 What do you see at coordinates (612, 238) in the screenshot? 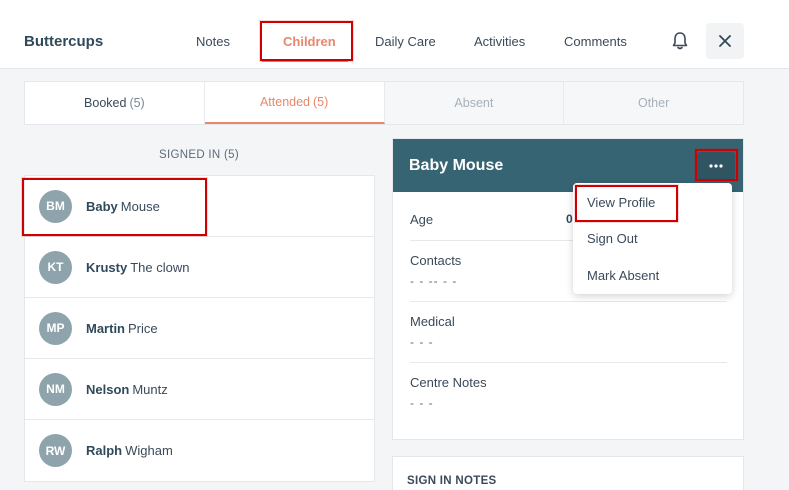
I see `menu-item-sign-out: Sign Out` at bounding box center [612, 238].